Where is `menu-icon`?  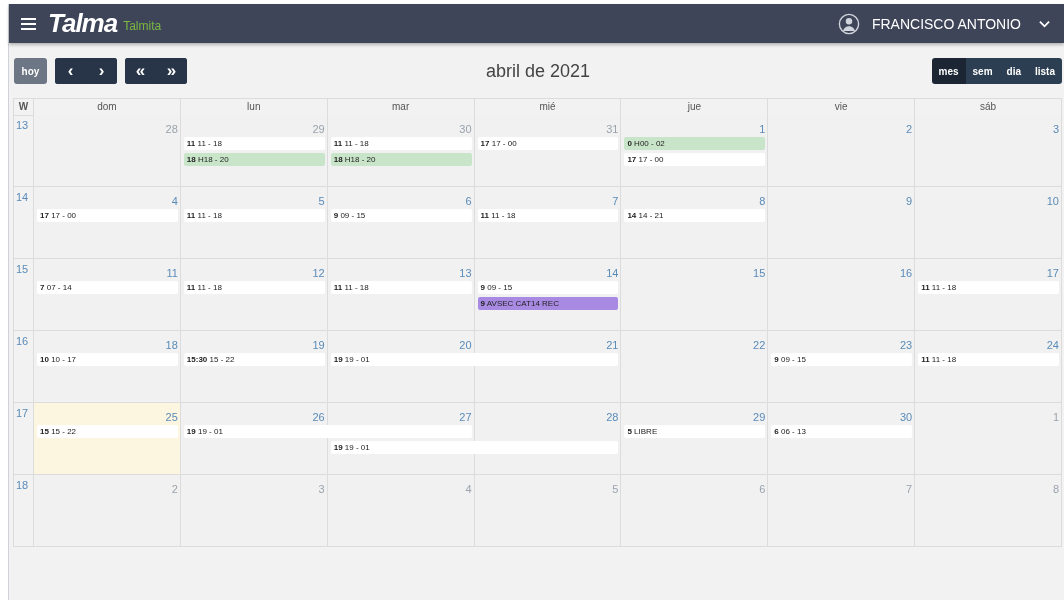
menu-icon is located at coordinates (28, 23).